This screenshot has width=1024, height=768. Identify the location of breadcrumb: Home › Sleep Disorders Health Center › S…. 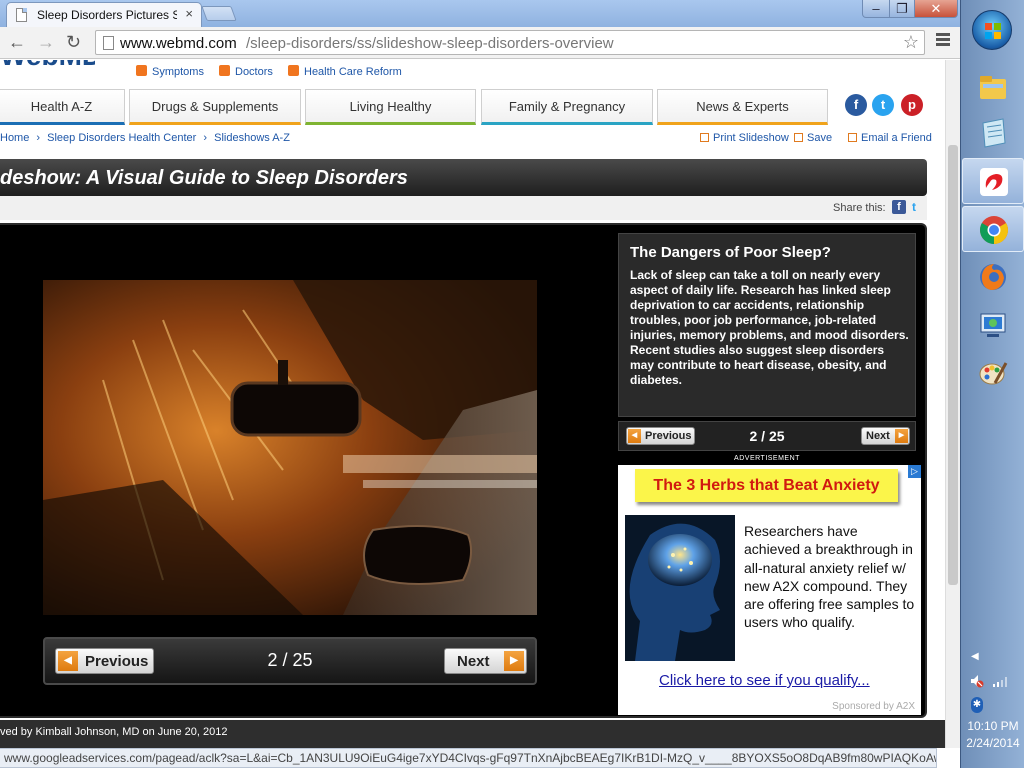
(145, 138).